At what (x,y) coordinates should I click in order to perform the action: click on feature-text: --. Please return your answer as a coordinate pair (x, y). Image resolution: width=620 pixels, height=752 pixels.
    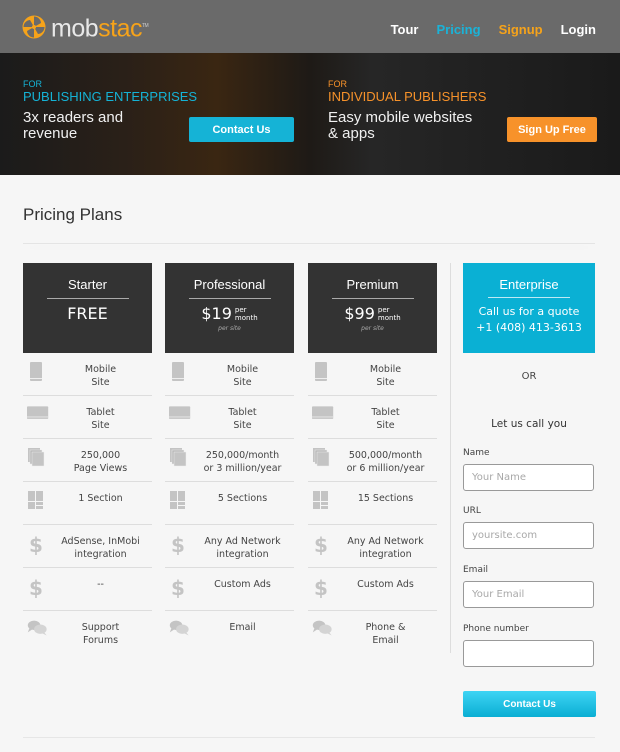
    Looking at the image, I should click on (100, 584).